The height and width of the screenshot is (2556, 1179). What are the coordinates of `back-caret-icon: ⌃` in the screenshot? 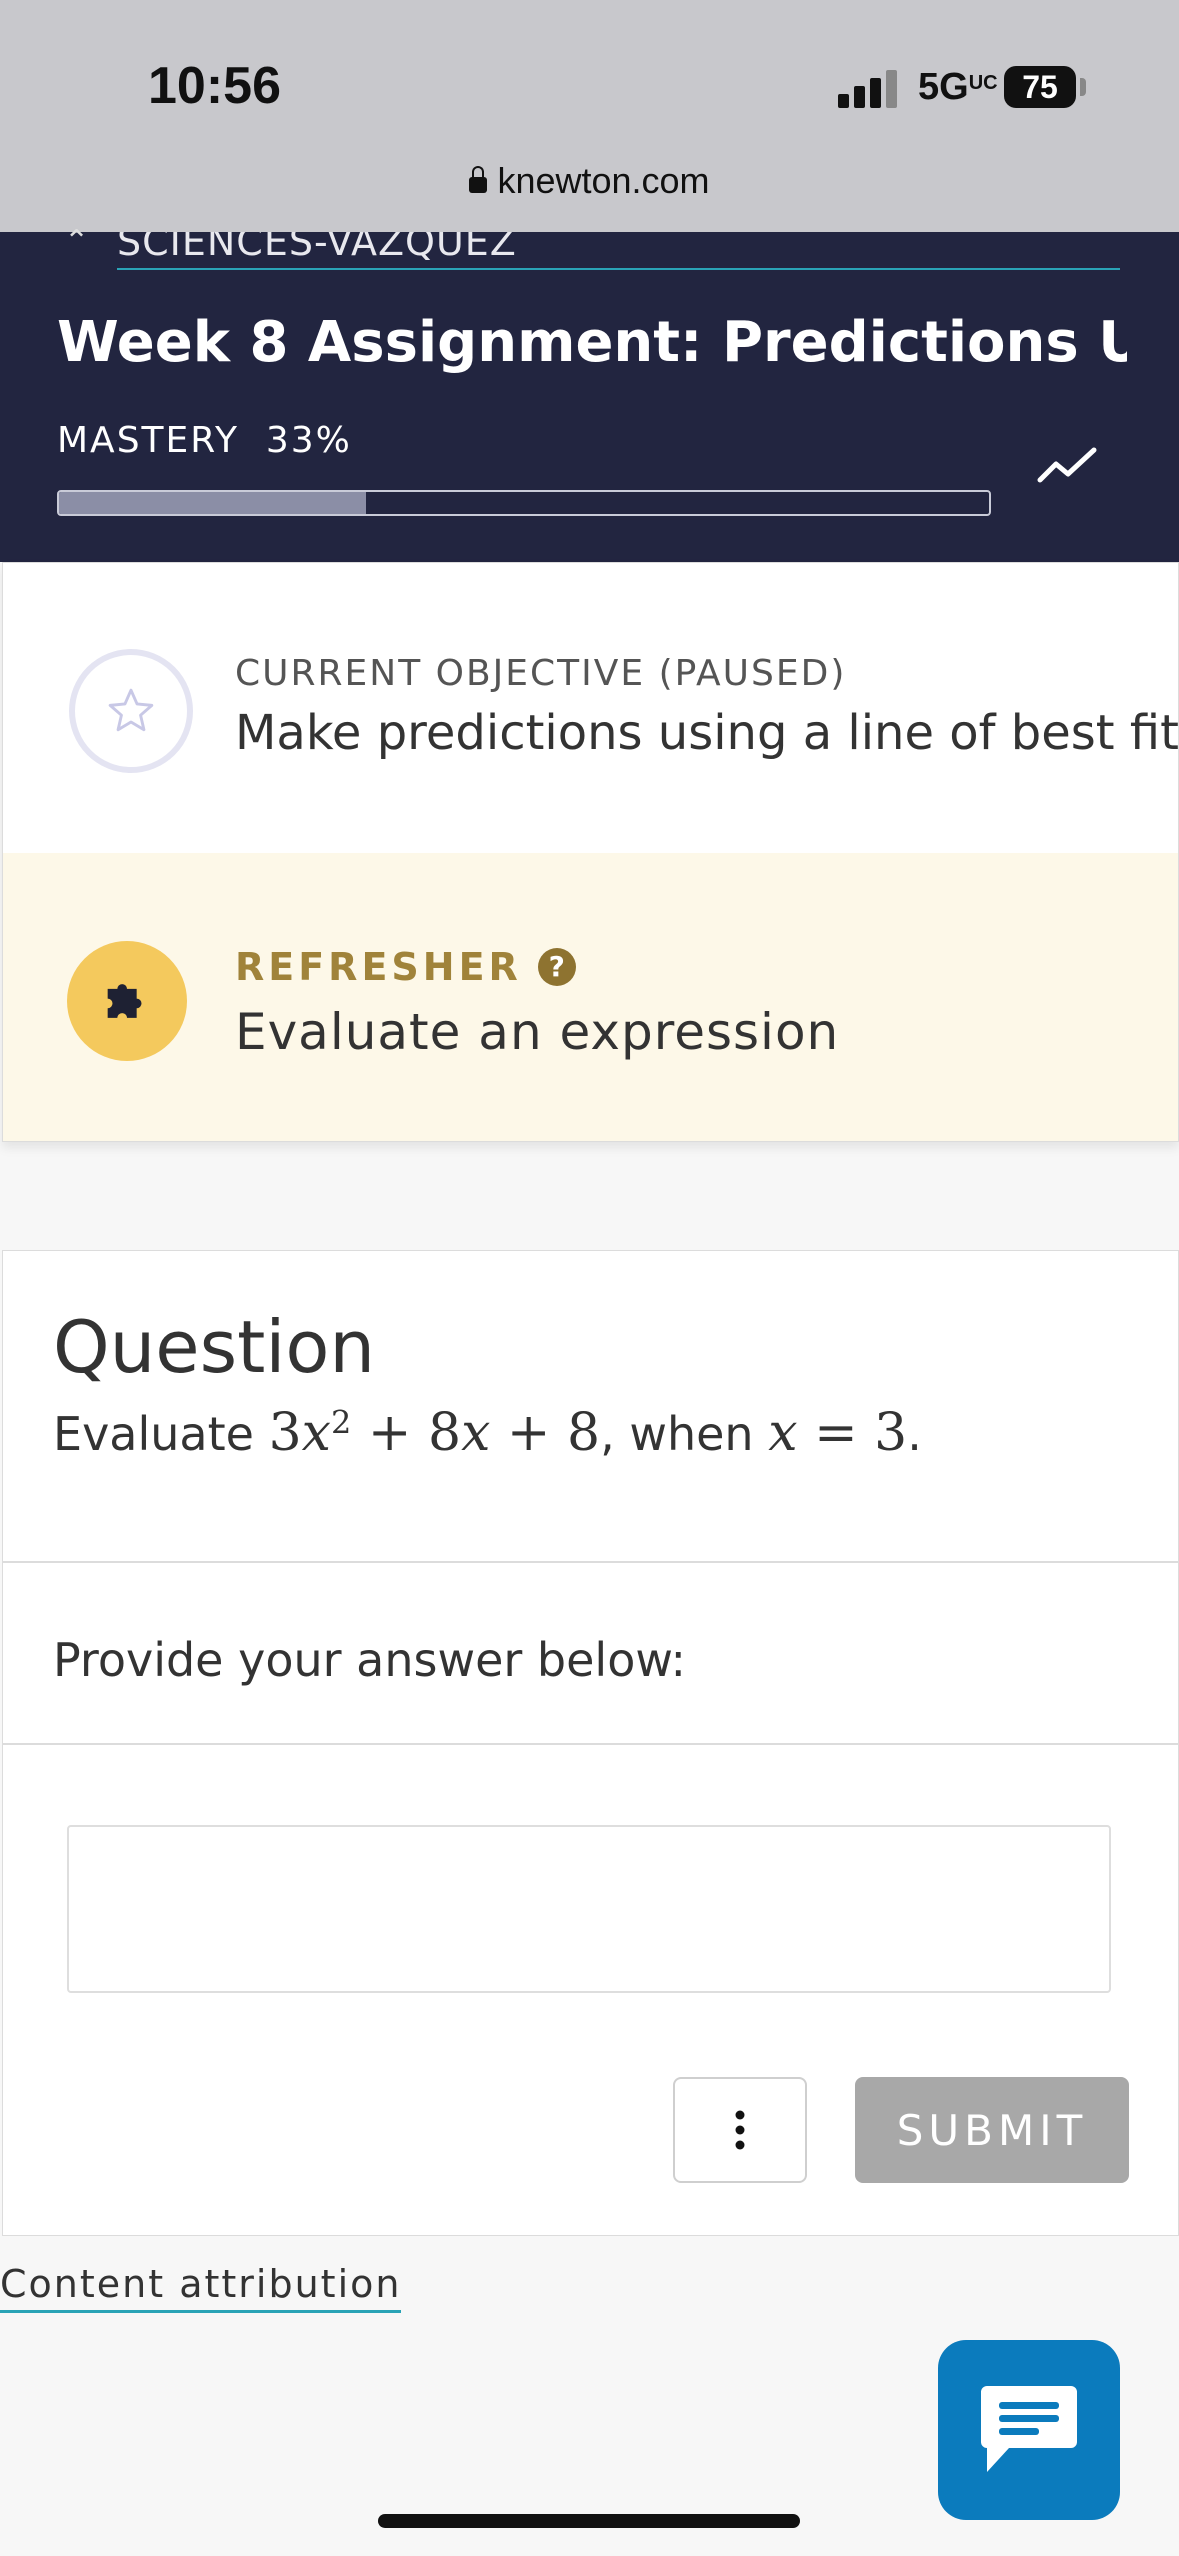 It's located at (76, 241).